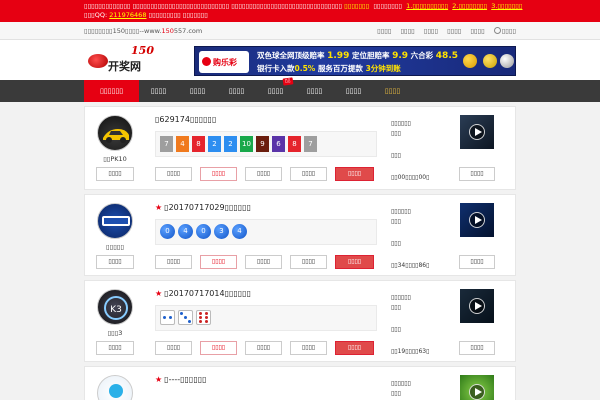  What do you see at coordinates (246, 144) in the screenshot?
I see `pk10-number: 10` at bounding box center [246, 144].